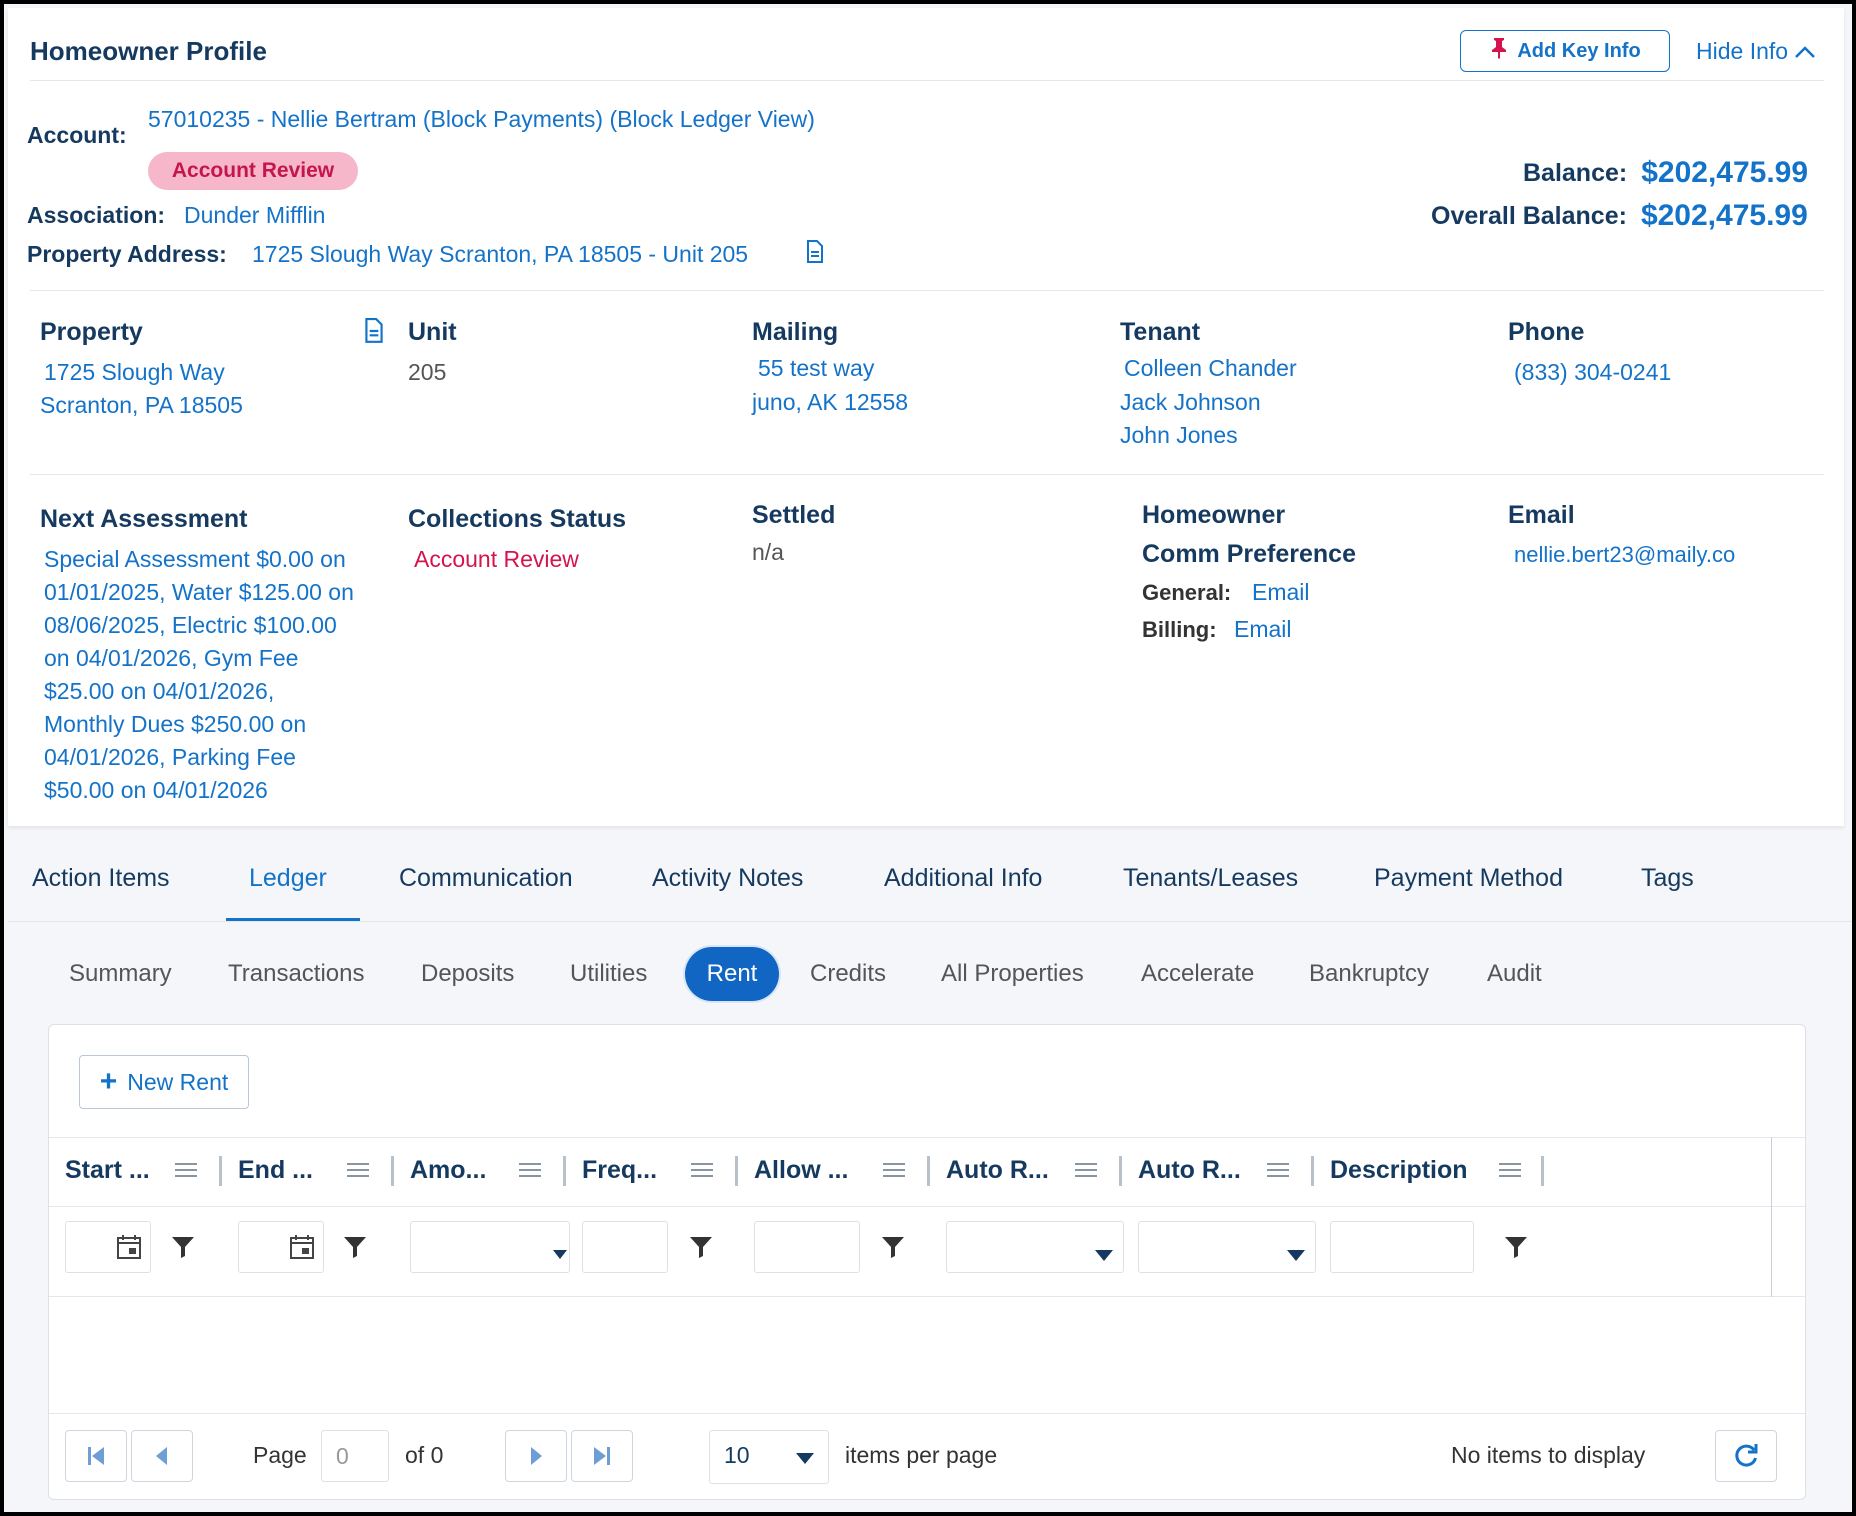  What do you see at coordinates (355, 1456) in the screenshot?
I see `page-number-input: 0` at bounding box center [355, 1456].